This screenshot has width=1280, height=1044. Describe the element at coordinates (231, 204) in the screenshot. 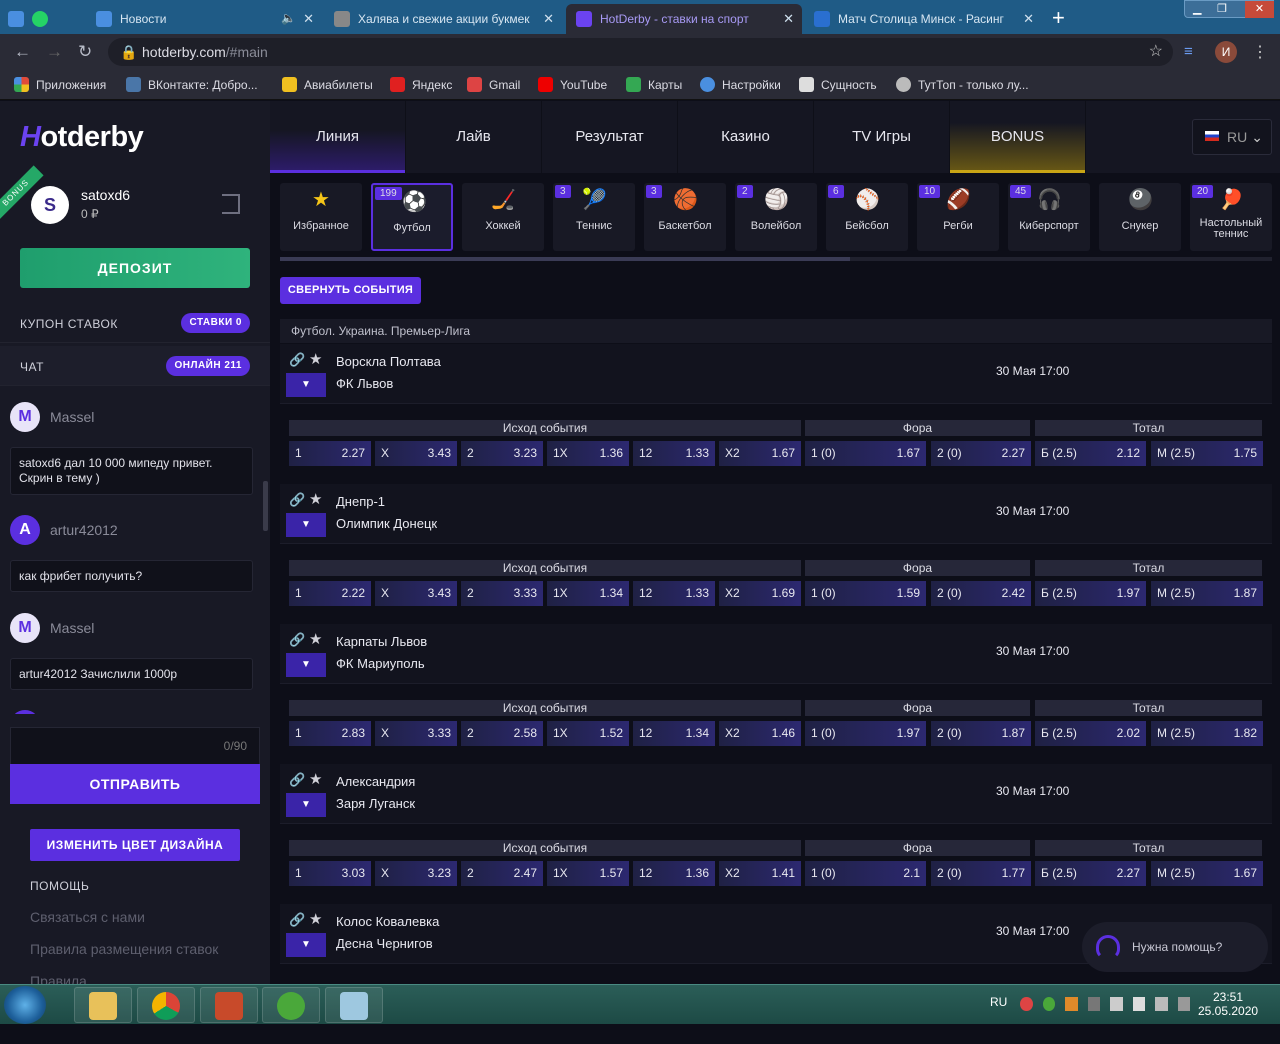

I see `logout-icon` at that location.